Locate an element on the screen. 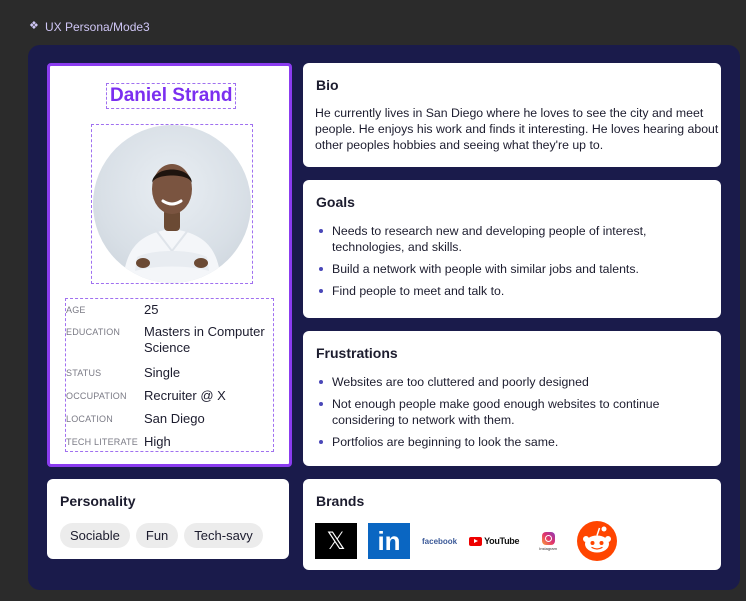  personality-title: Personality is located at coordinates (98, 501).